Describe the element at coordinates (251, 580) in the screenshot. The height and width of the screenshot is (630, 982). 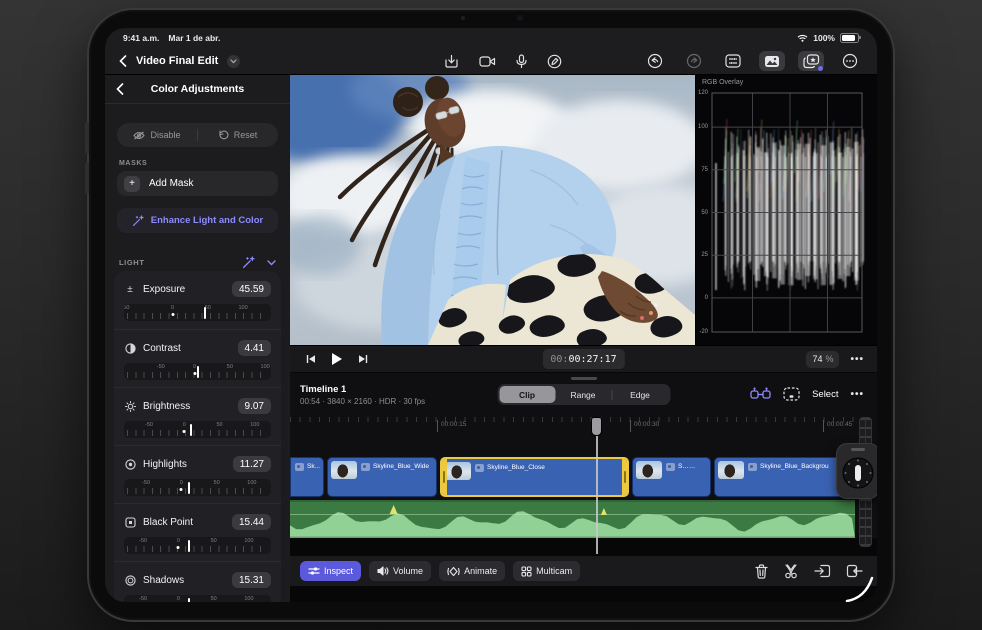
I see `slider-value: 15.31` at that location.